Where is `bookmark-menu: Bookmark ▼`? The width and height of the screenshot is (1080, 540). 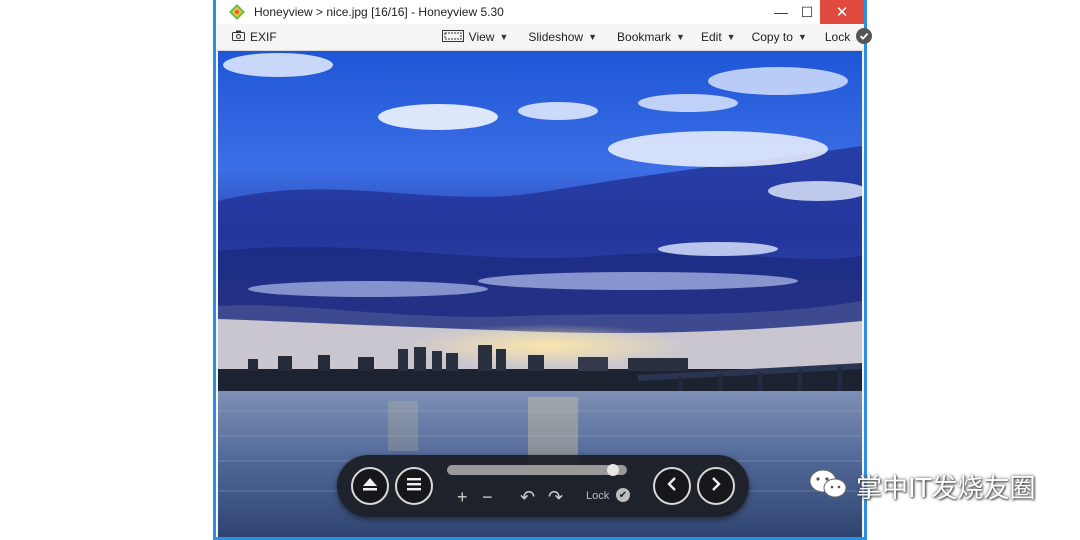 bookmark-menu: Bookmark ▼ is located at coordinates (651, 37).